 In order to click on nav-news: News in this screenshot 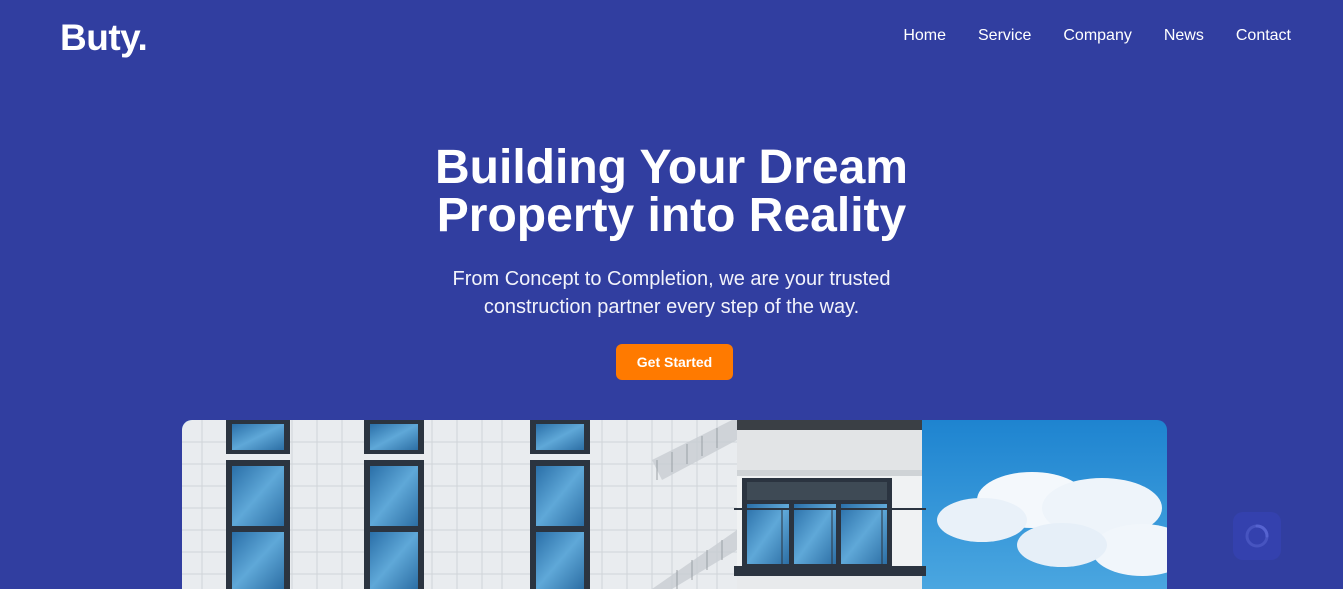, I will do `click(1184, 36)`.